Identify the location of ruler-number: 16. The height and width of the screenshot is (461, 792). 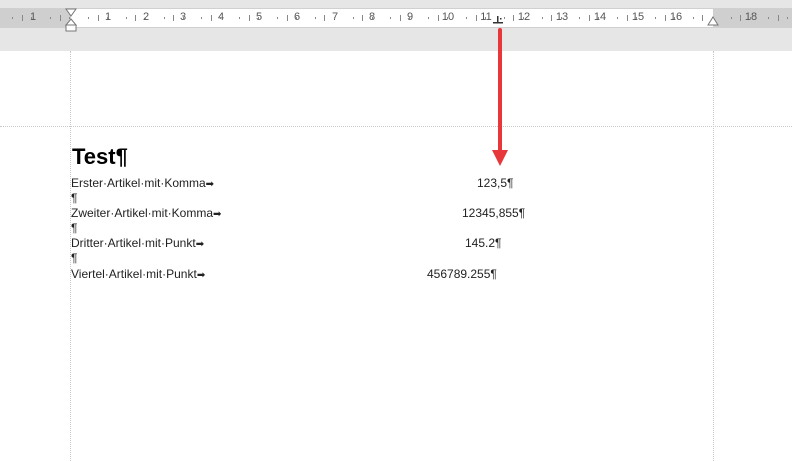
(676, 17).